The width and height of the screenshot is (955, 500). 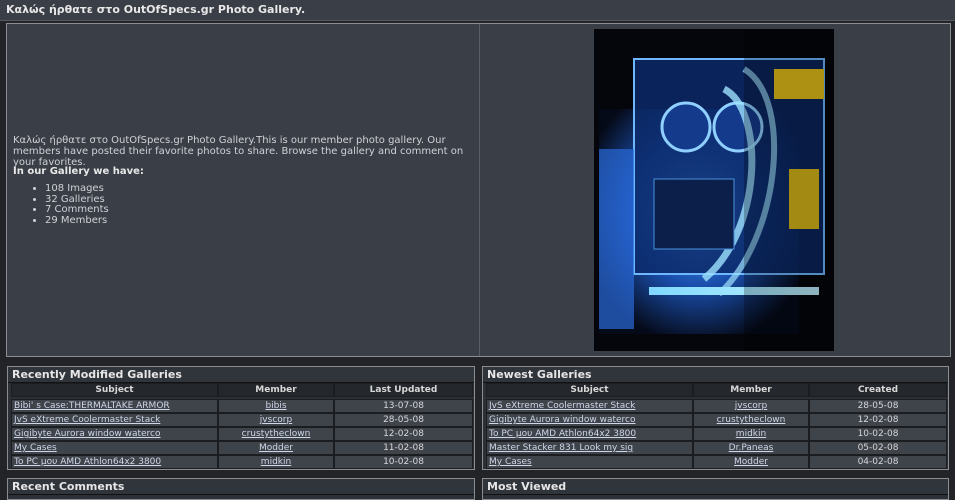 What do you see at coordinates (114, 406) in the screenshot?
I see `gallery-subject-link: Bibi' s Case:THERMALTAKE ARMOR` at bounding box center [114, 406].